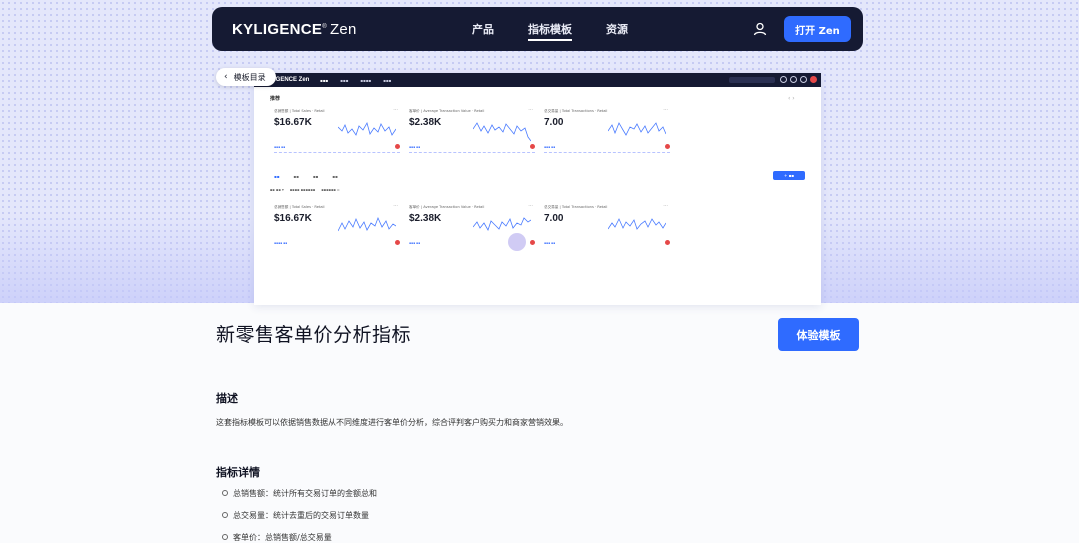 The height and width of the screenshot is (543, 1079). Describe the element at coordinates (275, 99) in the screenshot. I see `preview-section-title: 推荐` at that location.